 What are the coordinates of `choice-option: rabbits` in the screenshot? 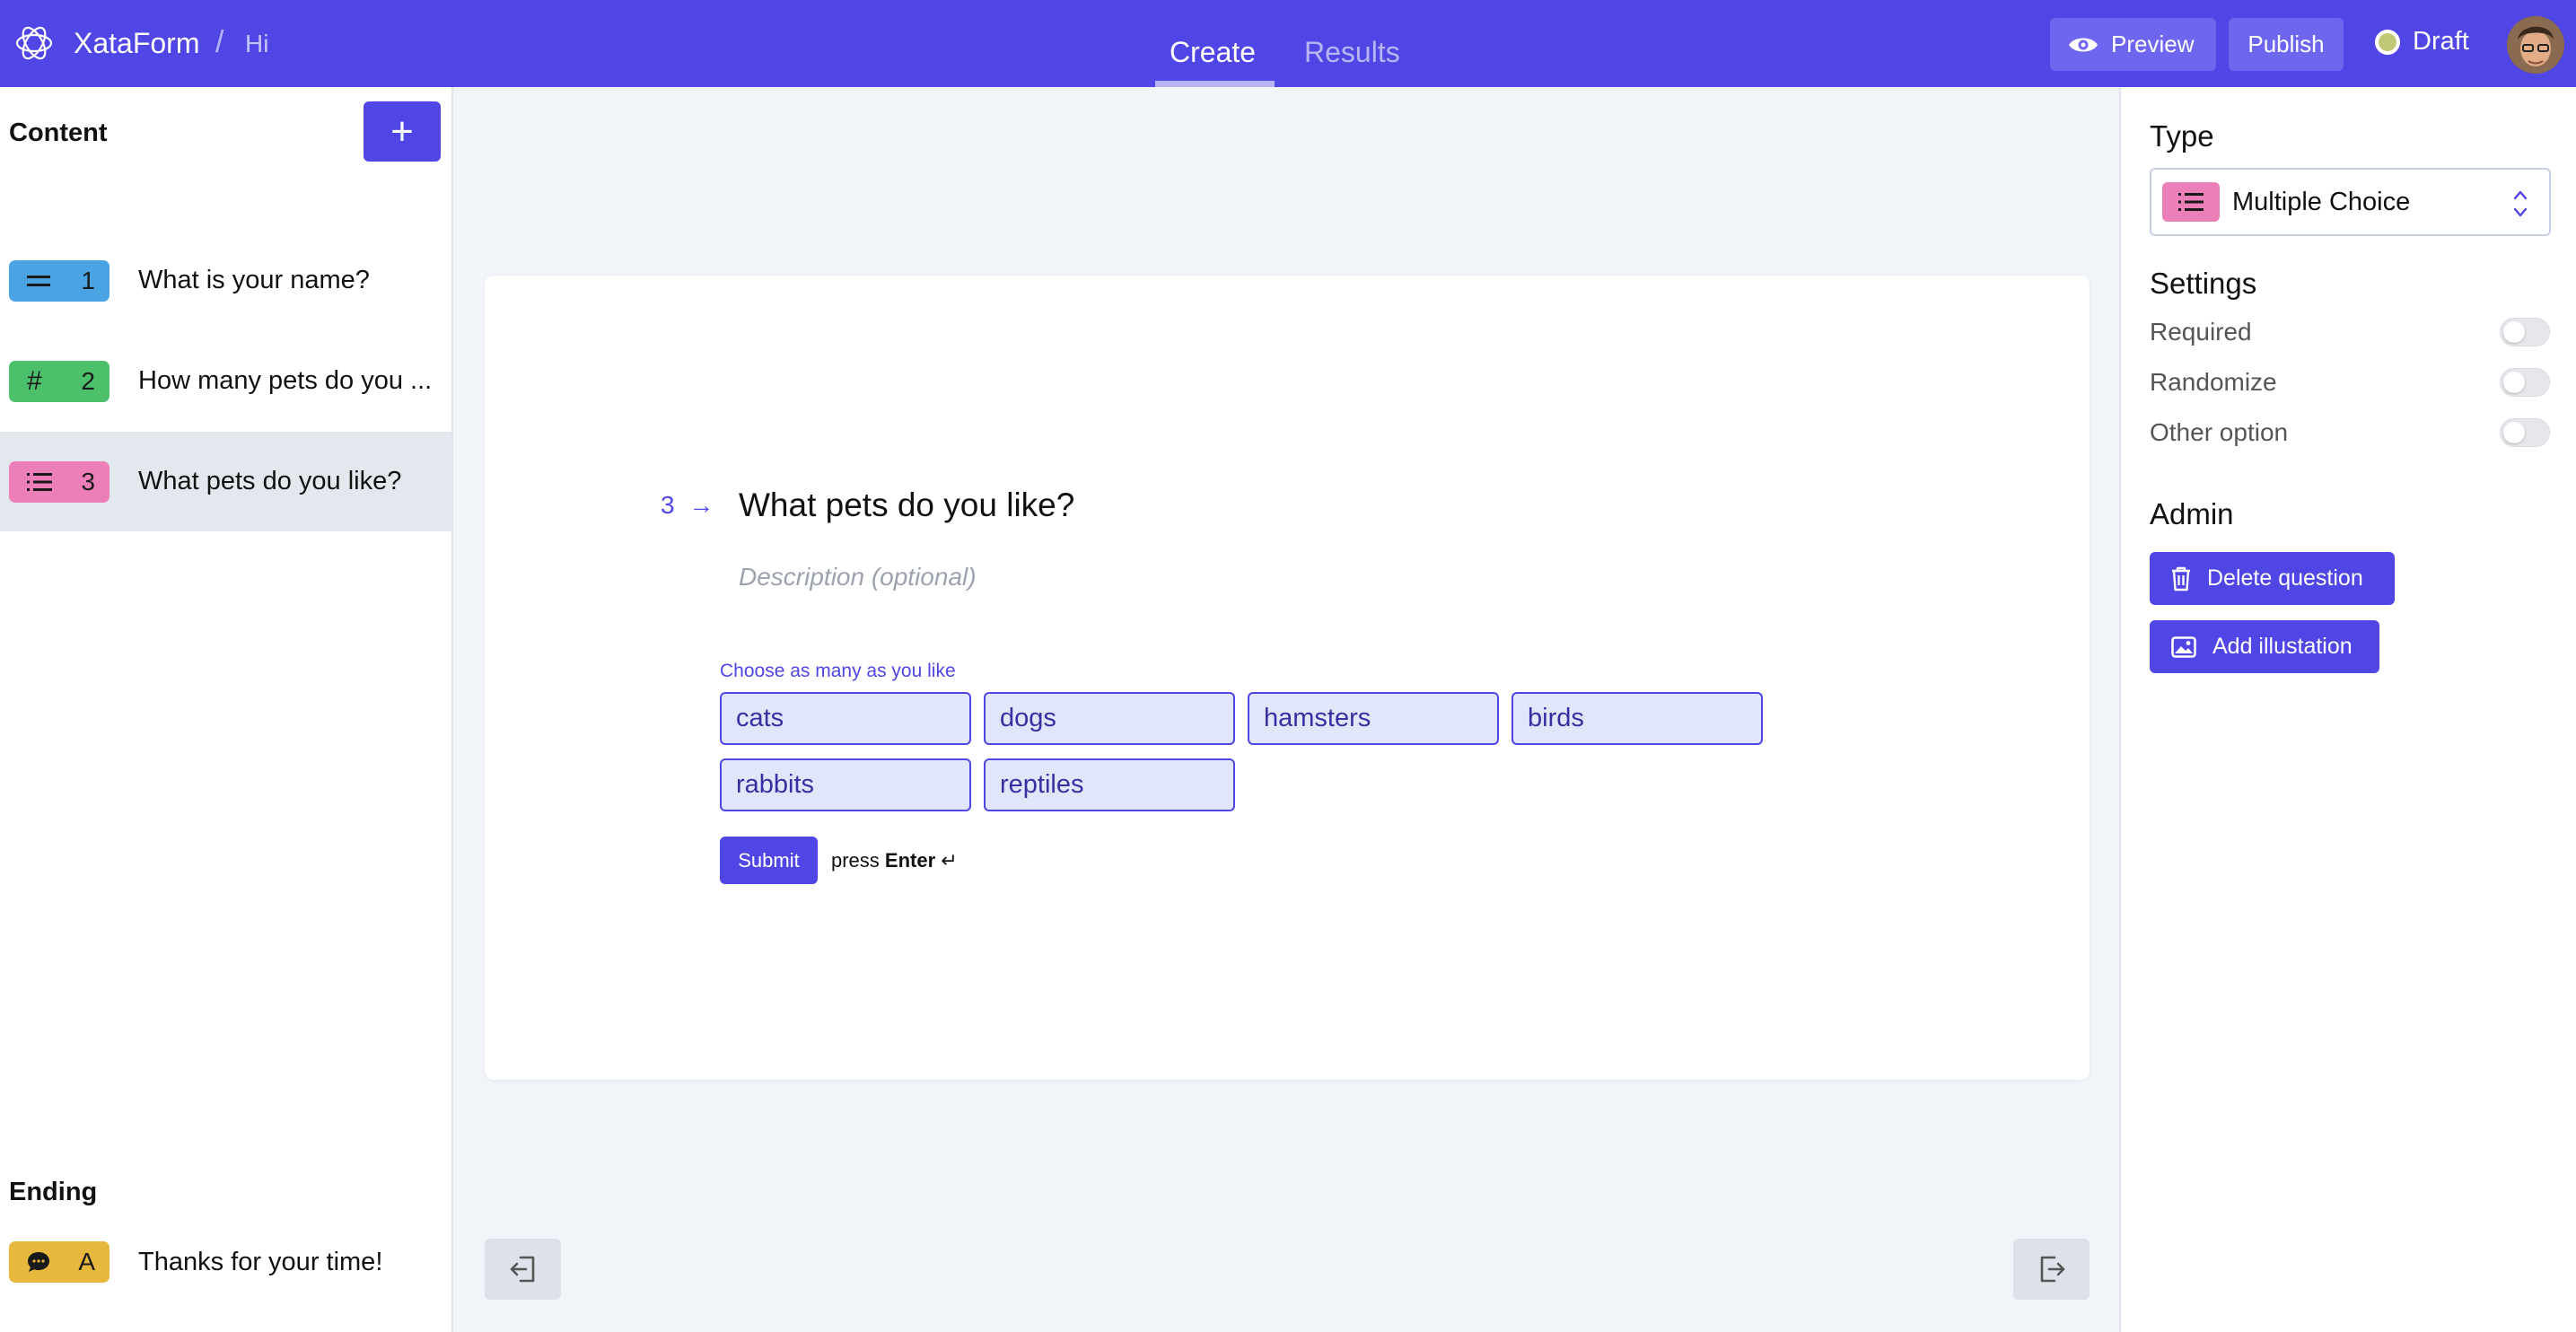 It's located at (845, 785).